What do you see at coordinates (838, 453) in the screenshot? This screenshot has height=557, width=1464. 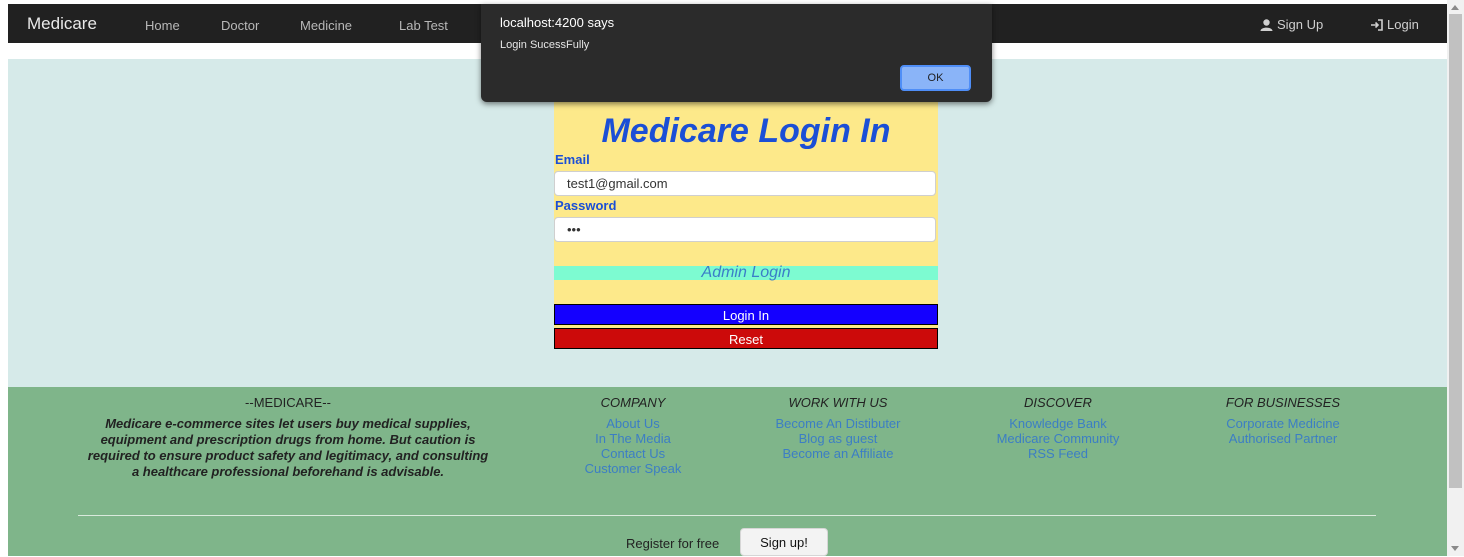 I see `footer-link-affiliate: Become an Affiliate` at bounding box center [838, 453].